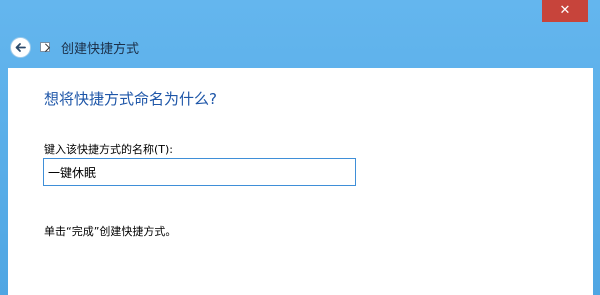  Describe the element at coordinates (109, 149) in the screenshot. I see `shortcut-name-label: 键入该快捷方式的名称(T):` at that location.